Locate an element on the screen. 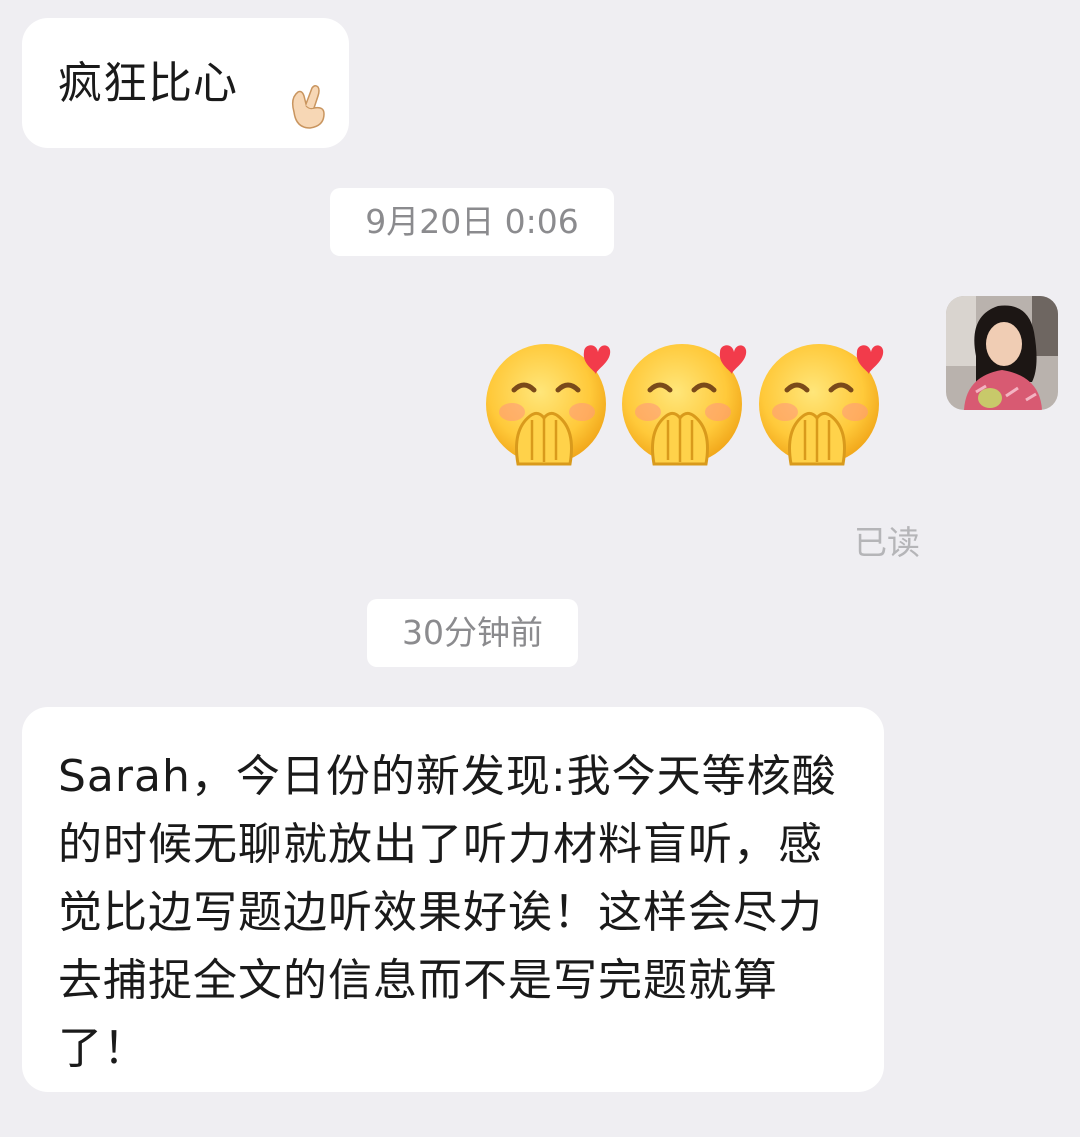  user-avatar is located at coordinates (1002, 353).